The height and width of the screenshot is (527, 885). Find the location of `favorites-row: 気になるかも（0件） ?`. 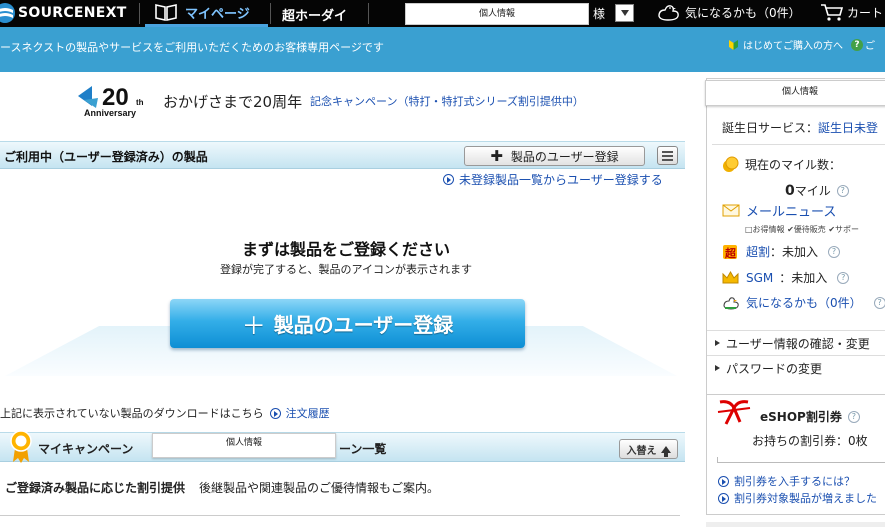

favorites-row: 気になるかも（0件） ? is located at coordinates (803, 302).